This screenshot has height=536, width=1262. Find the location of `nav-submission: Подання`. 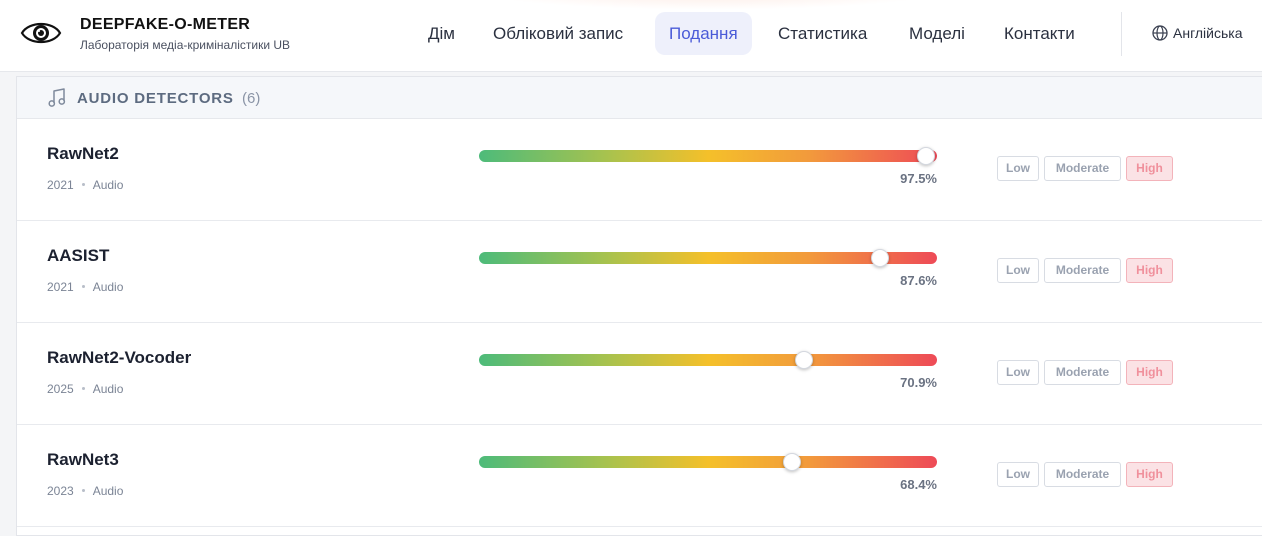

nav-submission: Подання is located at coordinates (703, 33).